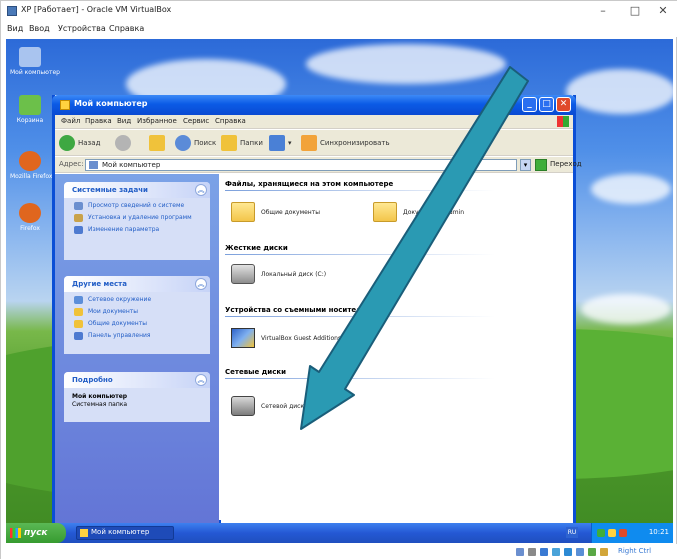 The image size is (677, 560). What do you see at coordinates (603, 11) in the screenshot?
I see `host-minimize-button: –` at bounding box center [603, 11].